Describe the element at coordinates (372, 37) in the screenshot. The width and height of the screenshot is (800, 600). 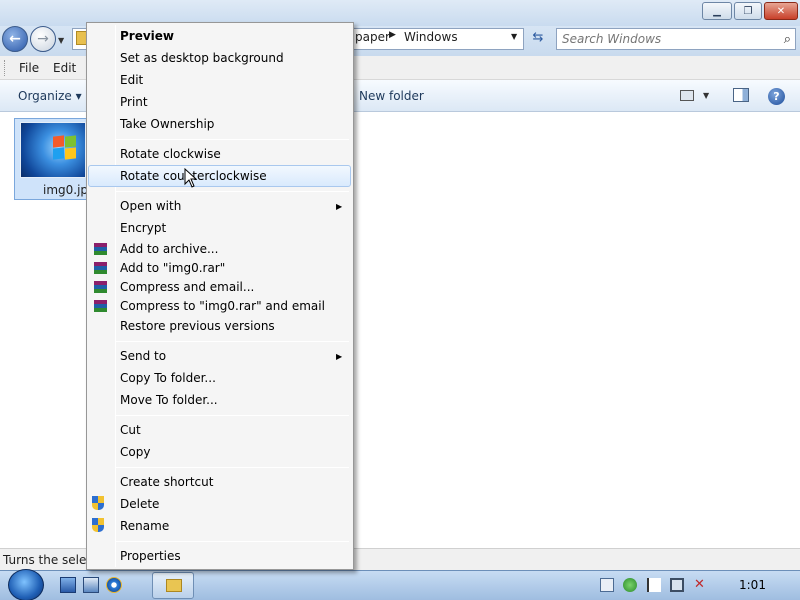
I see `breadcrumb-parent: paper` at that location.